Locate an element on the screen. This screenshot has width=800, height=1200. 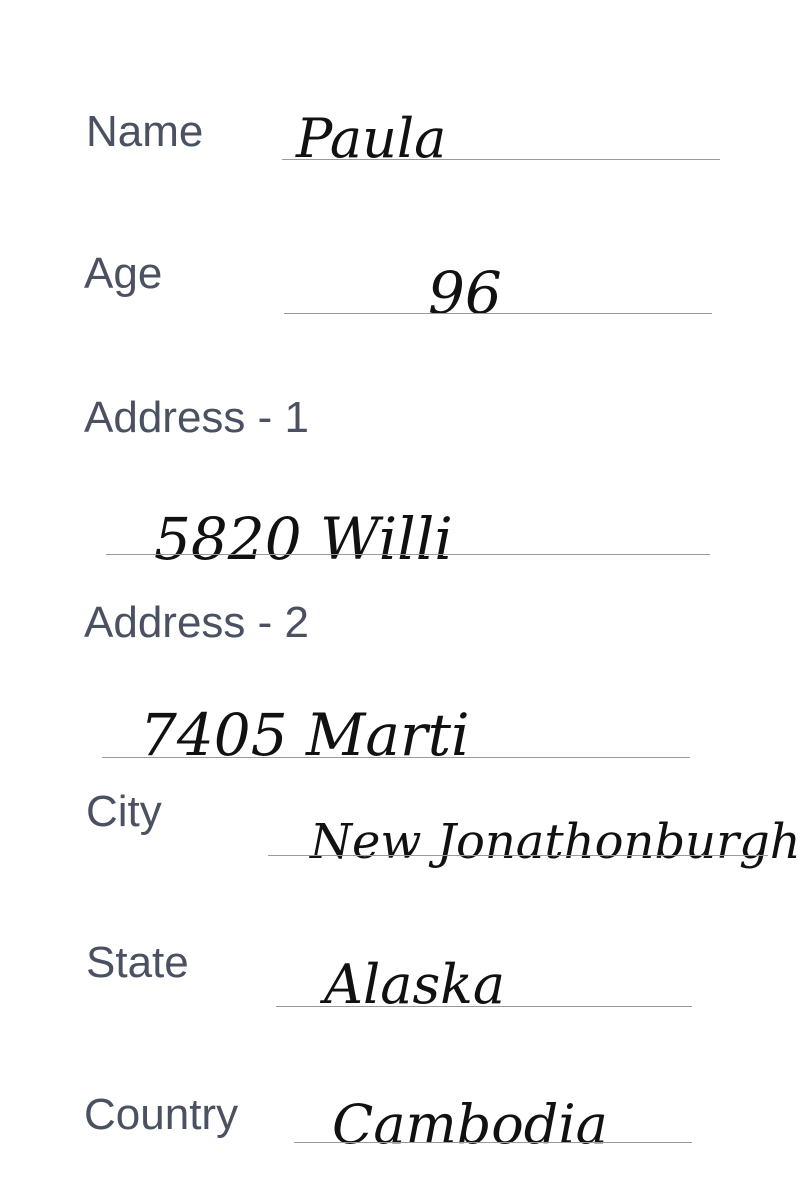
state-label: State is located at coordinates (137, 962).